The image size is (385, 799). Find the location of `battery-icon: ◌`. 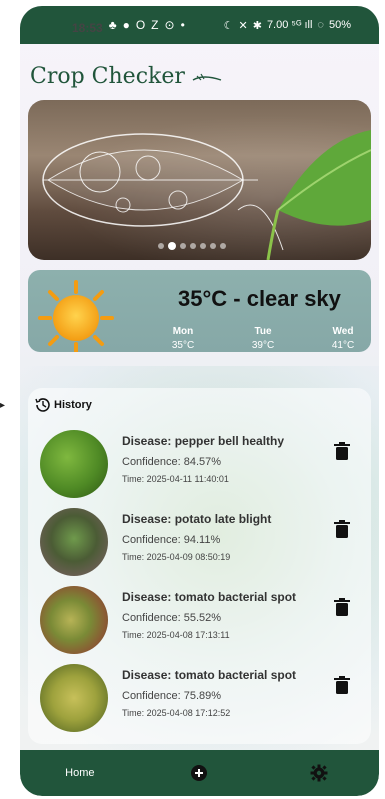

battery-icon: ◌ is located at coordinates (320, 25).